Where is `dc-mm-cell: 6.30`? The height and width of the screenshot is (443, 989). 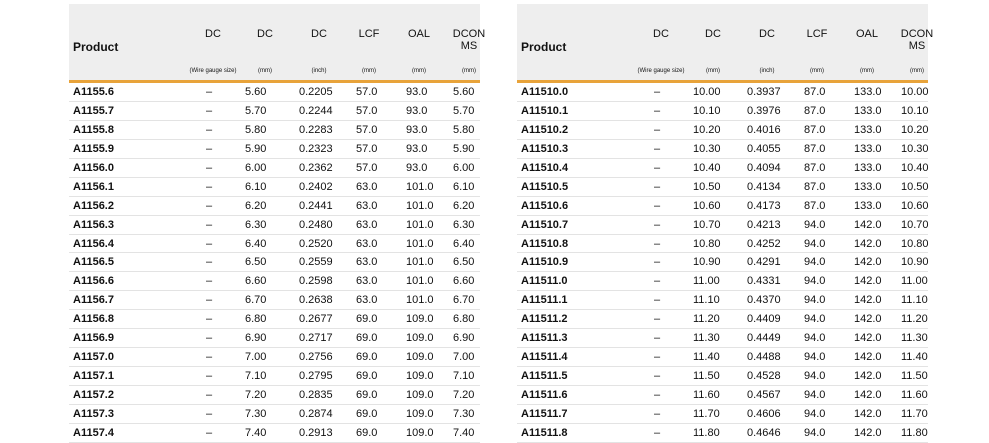 dc-mm-cell: 6.30 is located at coordinates (256, 224).